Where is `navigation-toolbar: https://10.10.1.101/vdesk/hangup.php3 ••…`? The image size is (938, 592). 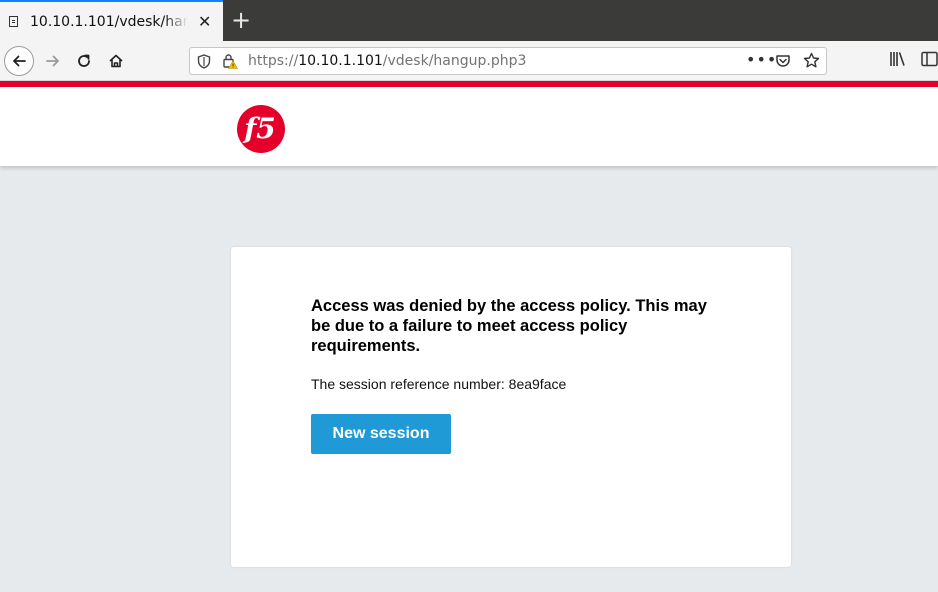
navigation-toolbar: https://10.10.1.101/vdesk/hangup.php3 ••… is located at coordinates (469, 61).